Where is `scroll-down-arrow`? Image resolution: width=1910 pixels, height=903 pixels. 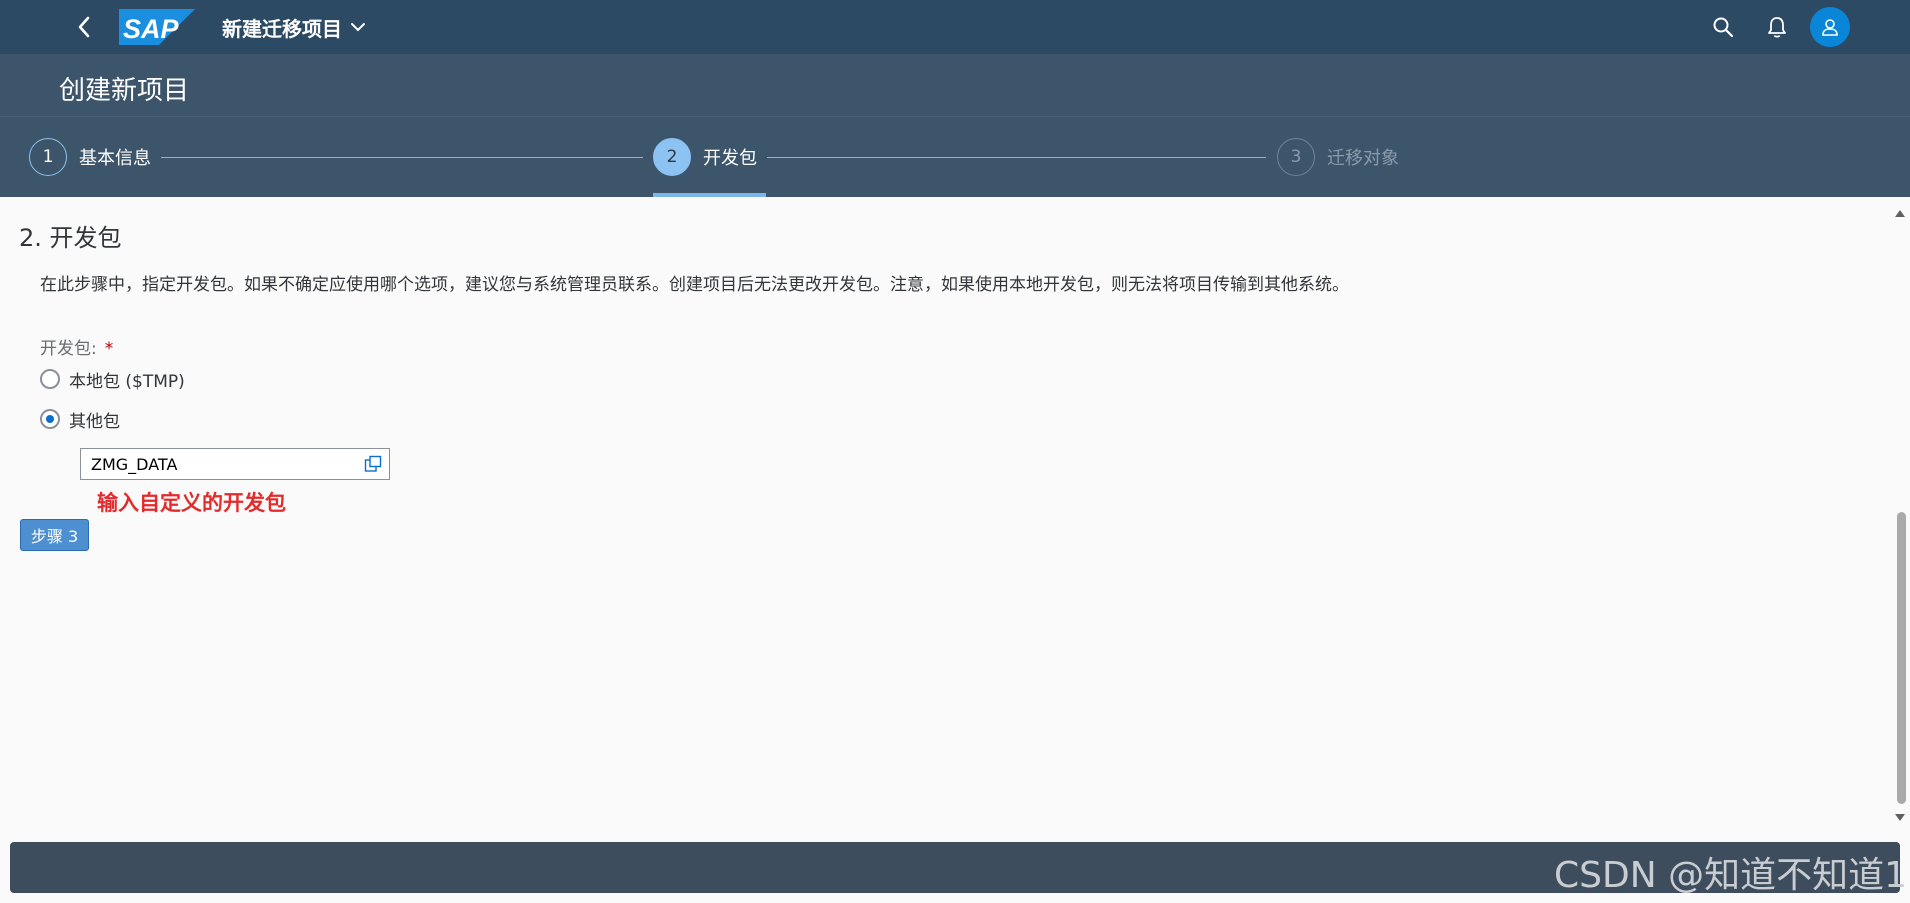
scroll-down-arrow is located at coordinates (1900, 817).